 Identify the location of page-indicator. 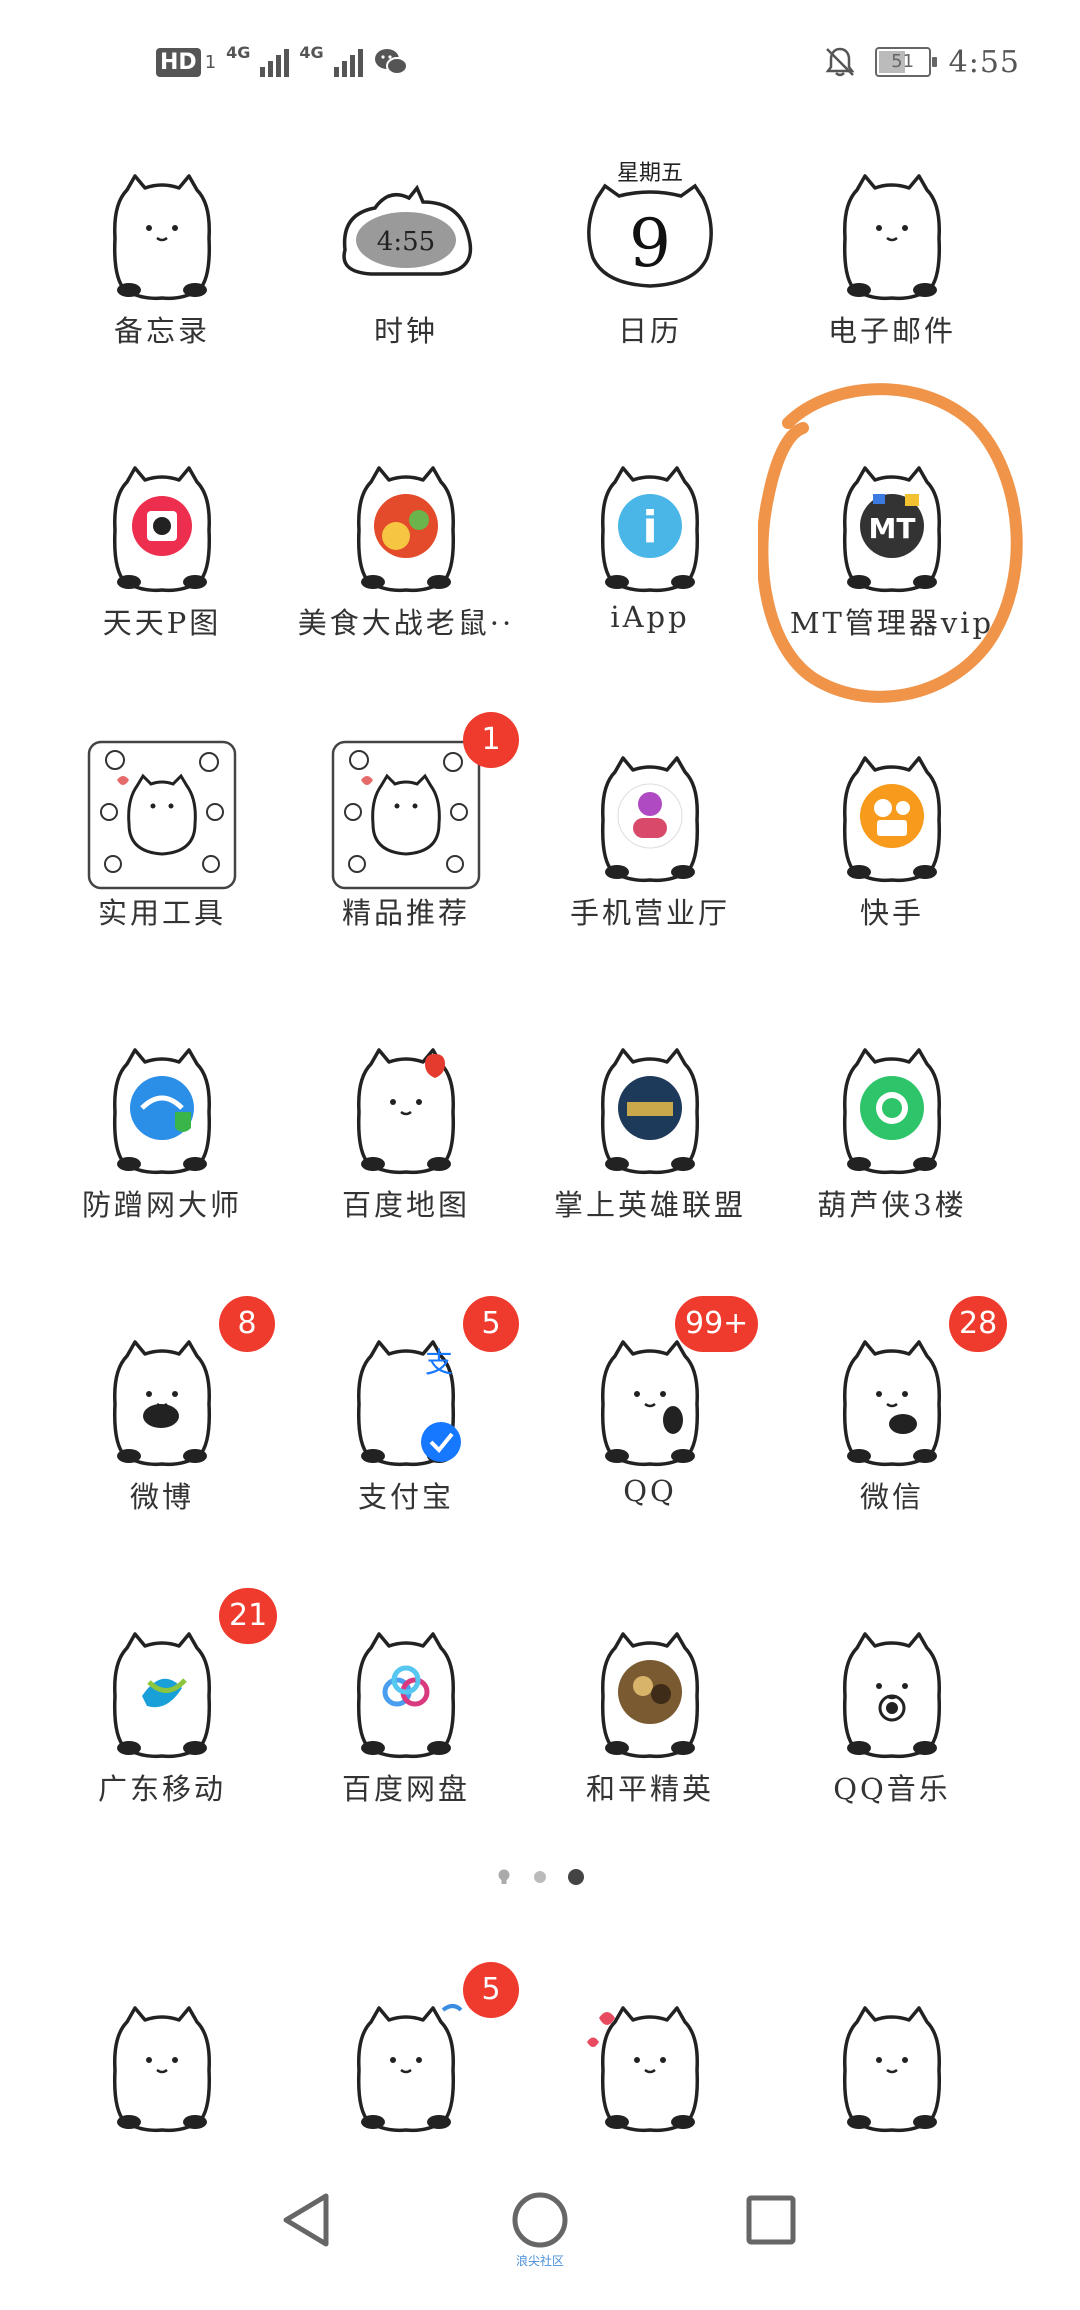
(540, 1877).